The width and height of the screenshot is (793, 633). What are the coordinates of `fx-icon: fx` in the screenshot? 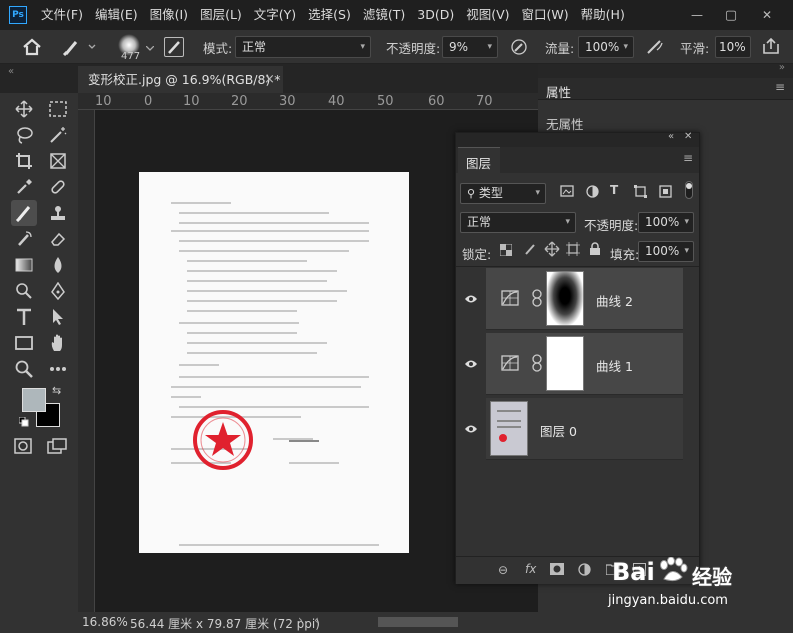 It's located at (530, 569).